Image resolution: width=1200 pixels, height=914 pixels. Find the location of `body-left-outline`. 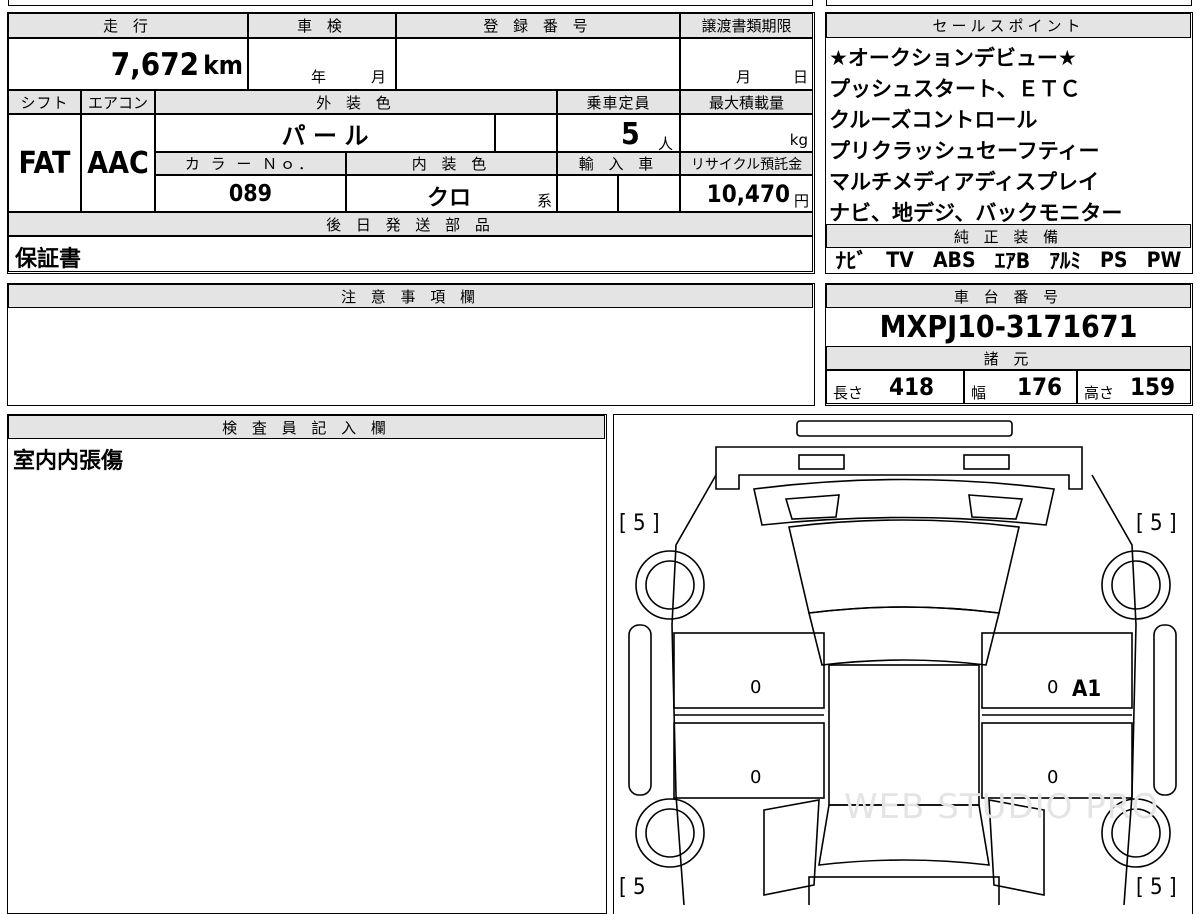

body-left-outline is located at coordinates (694, 689).